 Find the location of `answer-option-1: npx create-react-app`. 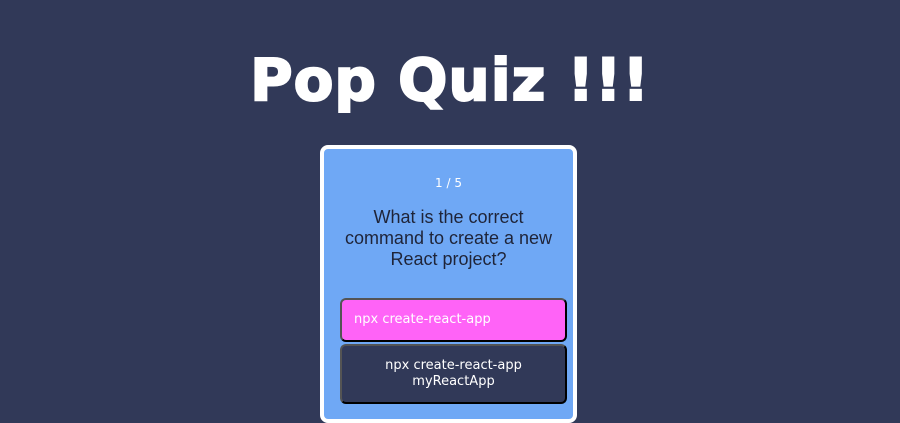

answer-option-1: npx create-react-app is located at coordinates (453, 320).